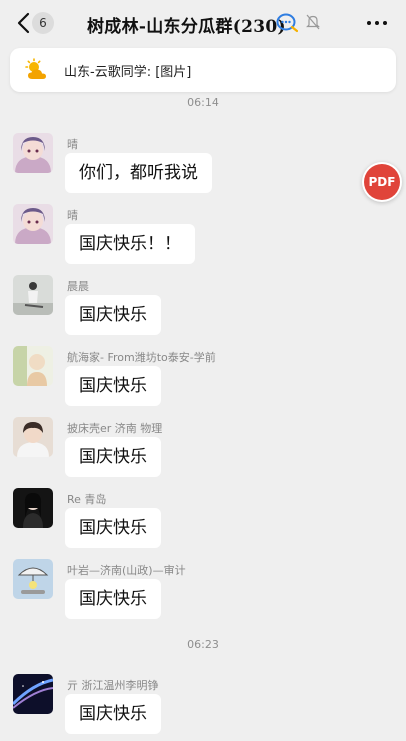 The width and height of the screenshot is (406, 741). What do you see at coordinates (115, 428) in the screenshot?
I see `sender-name: 披床壳er 济南 物理` at bounding box center [115, 428].